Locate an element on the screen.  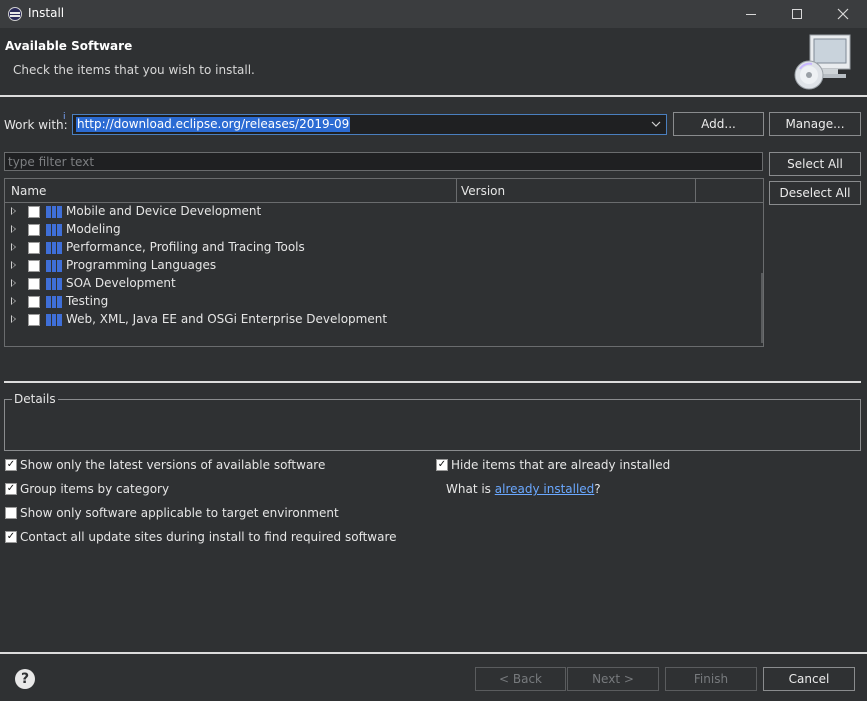
deselect-all-button: Deselect All is located at coordinates (815, 193).